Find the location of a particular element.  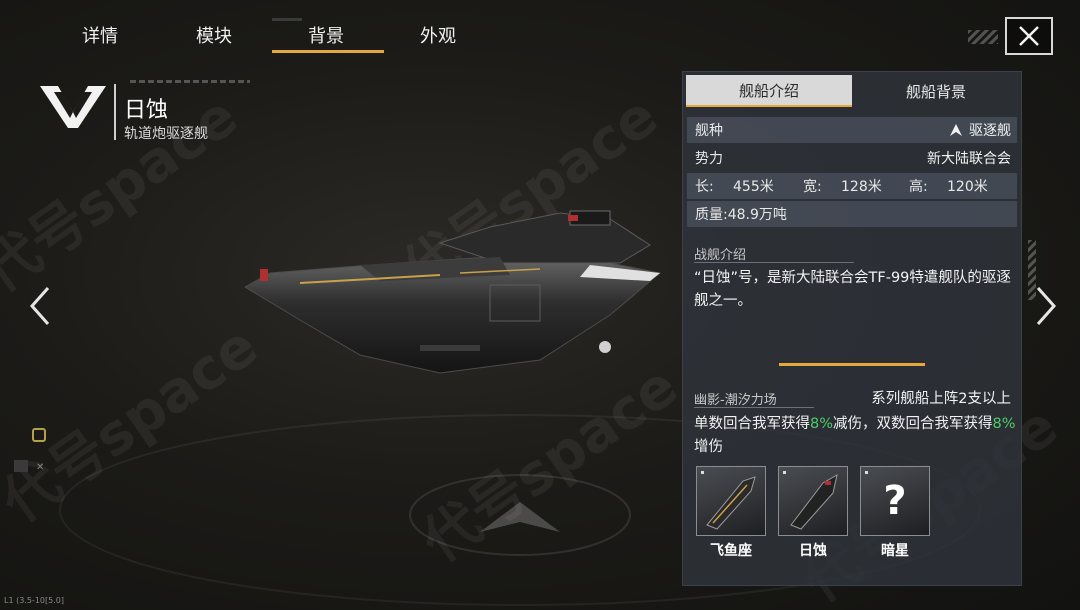

debug-text: L1 (3.5-10[5.0] is located at coordinates (34, 600).